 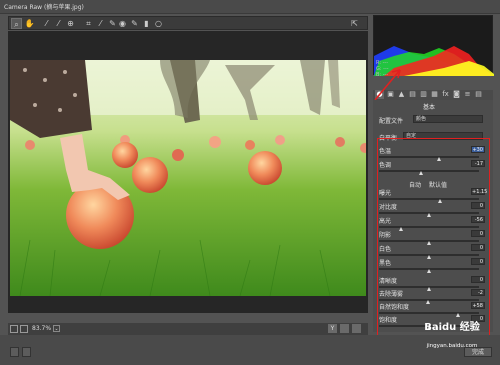 What do you see at coordinates (158, 23) in the screenshot?
I see `radial-filter-icon: ○` at bounding box center [158, 23].